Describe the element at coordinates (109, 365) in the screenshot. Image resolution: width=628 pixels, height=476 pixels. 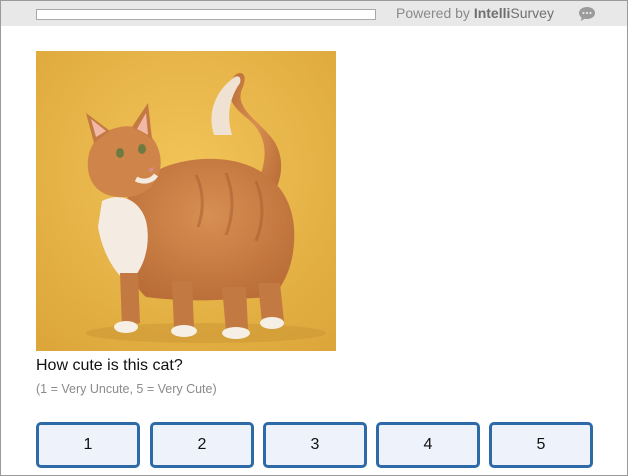
I see `question-text: How cute is this cat?` at that location.